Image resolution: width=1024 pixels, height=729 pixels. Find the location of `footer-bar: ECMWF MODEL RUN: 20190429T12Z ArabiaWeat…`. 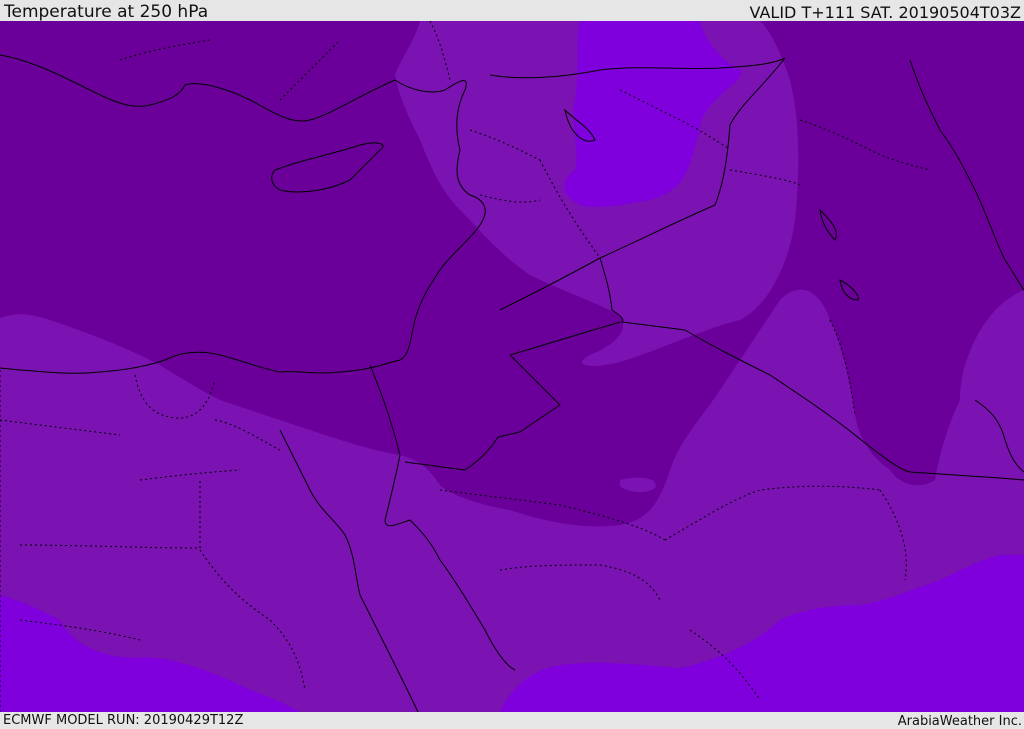

footer-bar: ECMWF MODEL RUN: 20190429T12Z ArabiaWeat… is located at coordinates (512, 720).